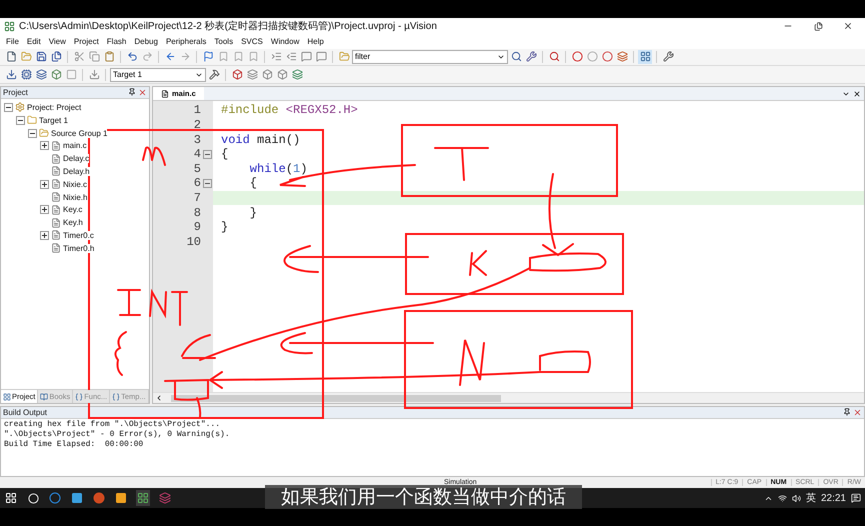 The height and width of the screenshot is (526, 865). I want to click on breakpoints-button, so click(622, 57).